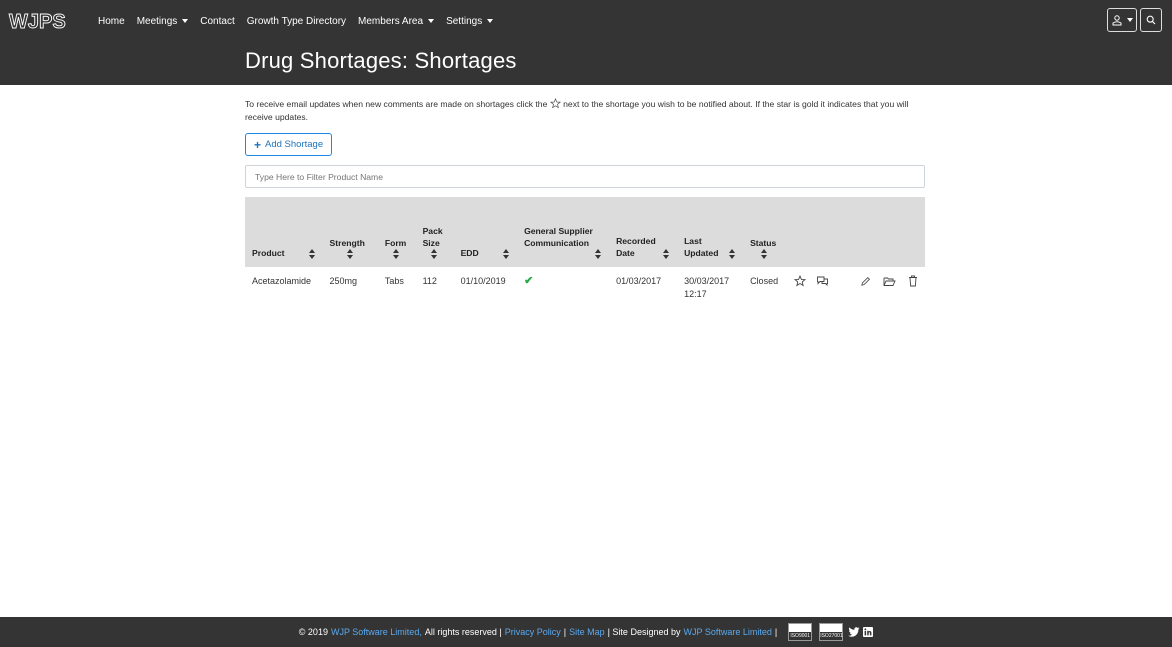 Image resolution: width=1172 pixels, height=647 pixels. What do you see at coordinates (813, 288) in the screenshot?
I see `cell-subscribe-actions` at bounding box center [813, 288].